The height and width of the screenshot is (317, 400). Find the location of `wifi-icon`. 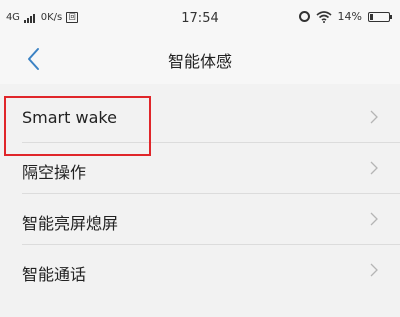

wifi-icon is located at coordinates (324, 16).